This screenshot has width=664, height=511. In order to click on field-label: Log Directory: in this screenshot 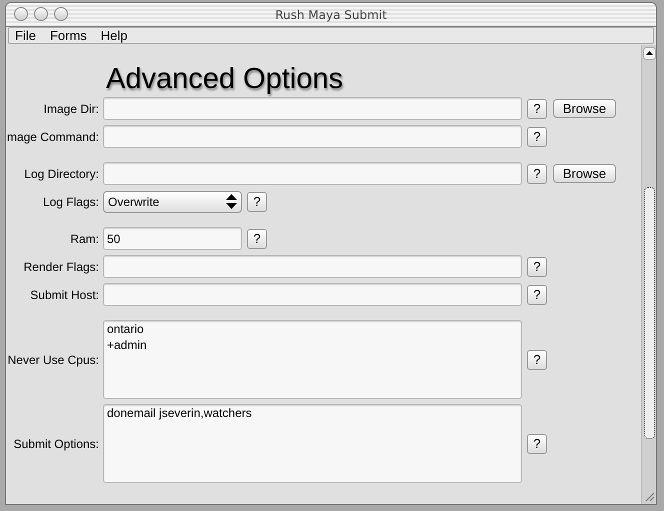, I will do `click(61, 174)`.